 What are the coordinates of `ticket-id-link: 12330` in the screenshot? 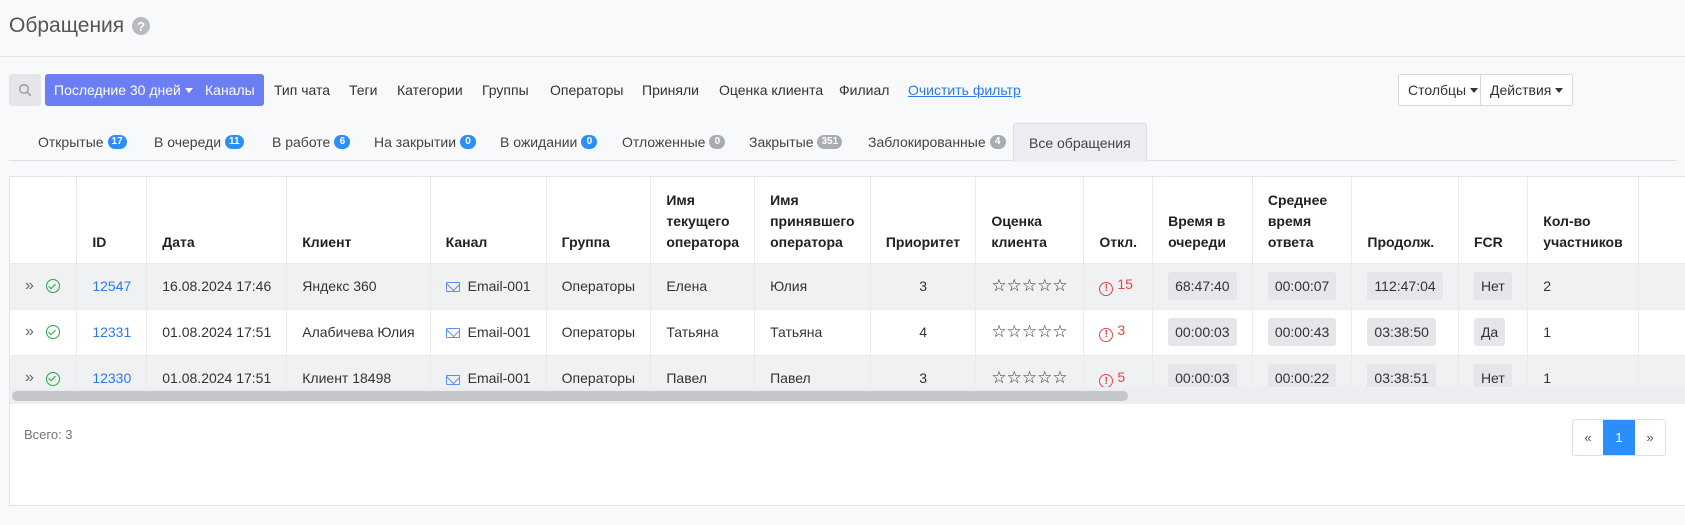 It's located at (111, 378).